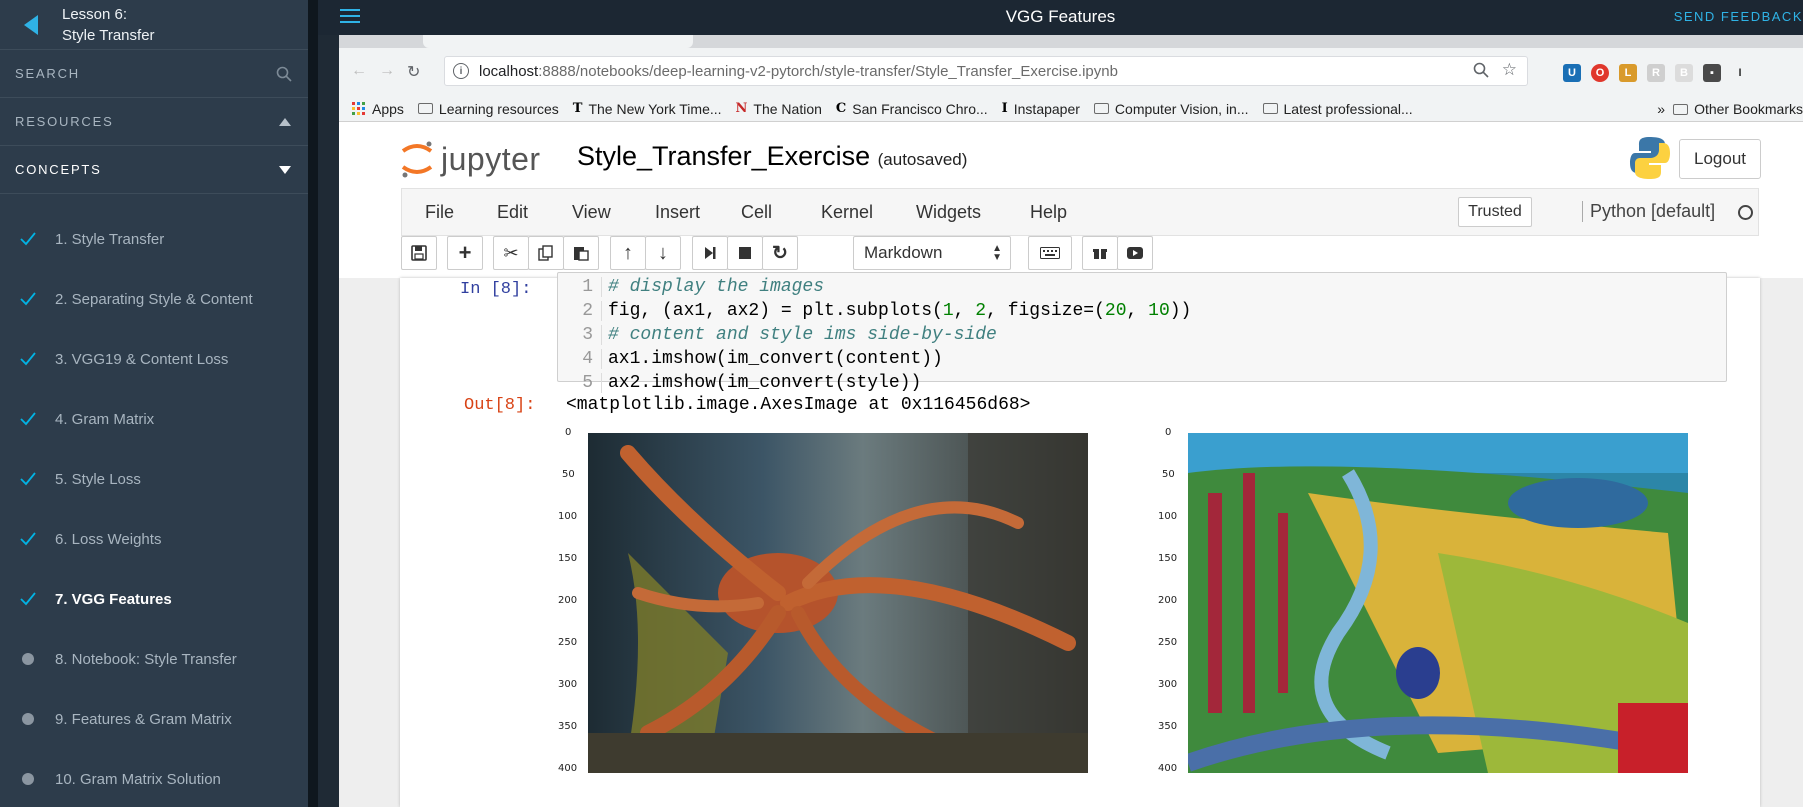  I want to click on menu-cell: Cell, so click(756, 212).